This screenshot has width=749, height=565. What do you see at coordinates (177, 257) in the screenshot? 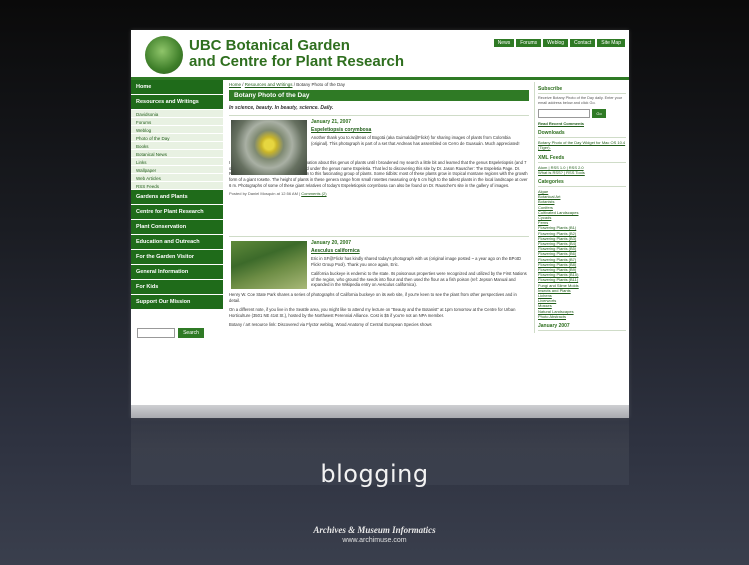
I see `nav-section: For the Garden Visitor` at bounding box center [177, 257].